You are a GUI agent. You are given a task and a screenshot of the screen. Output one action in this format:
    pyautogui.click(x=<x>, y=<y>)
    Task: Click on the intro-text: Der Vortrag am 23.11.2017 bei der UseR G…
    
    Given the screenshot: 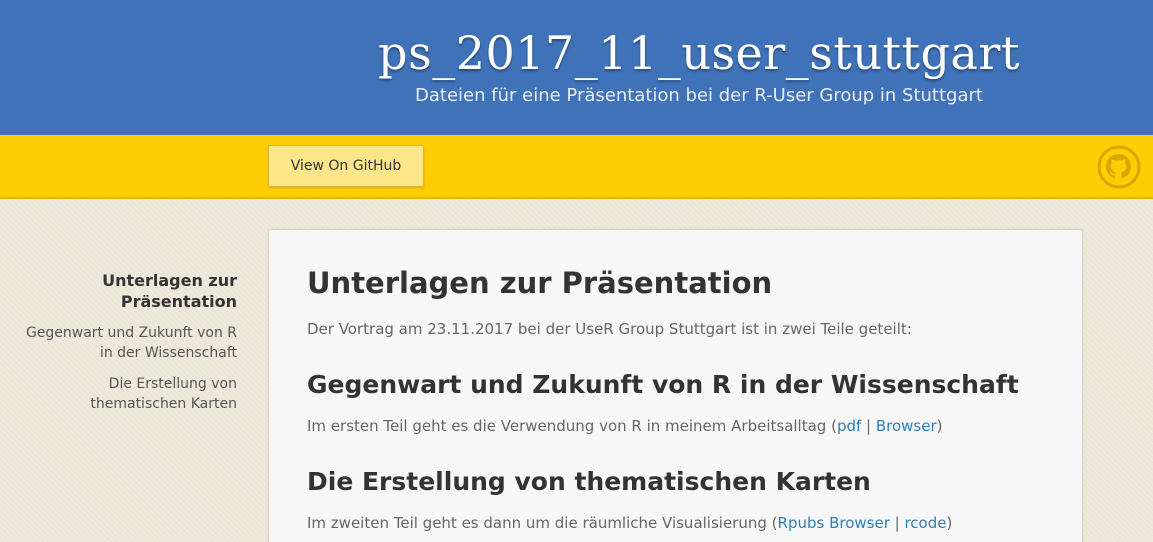 What is the action you would take?
    pyautogui.click(x=609, y=329)
    